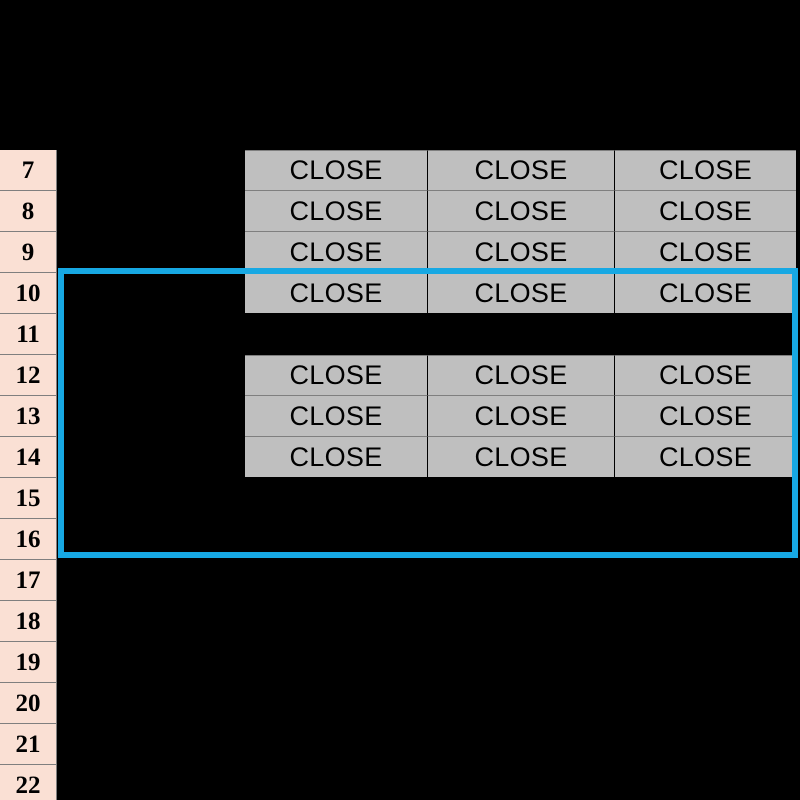 The image size is (800, 800). What do you see at coordinates (400, 782) in the screenshot?
I see `table-row: 22` at bounding box center [400, 782].